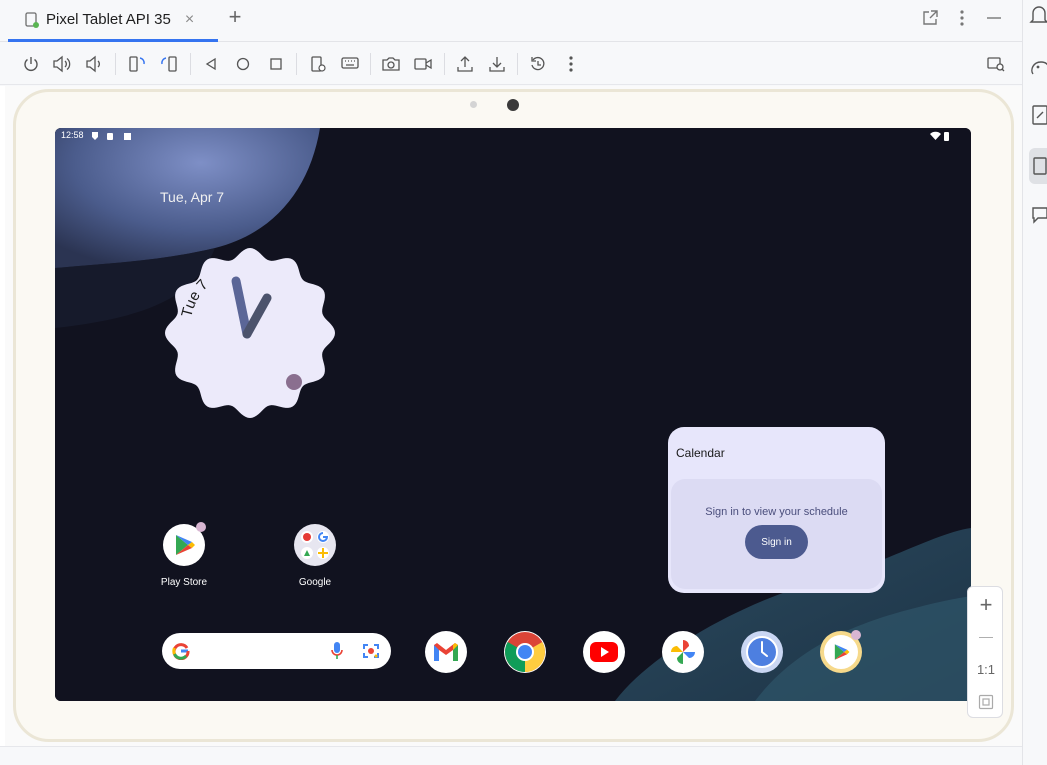 Image resolution: width=1047 pixels, height=765 pixels. I want to click on calendar-widget-title: Calendar, so click(700, 453).